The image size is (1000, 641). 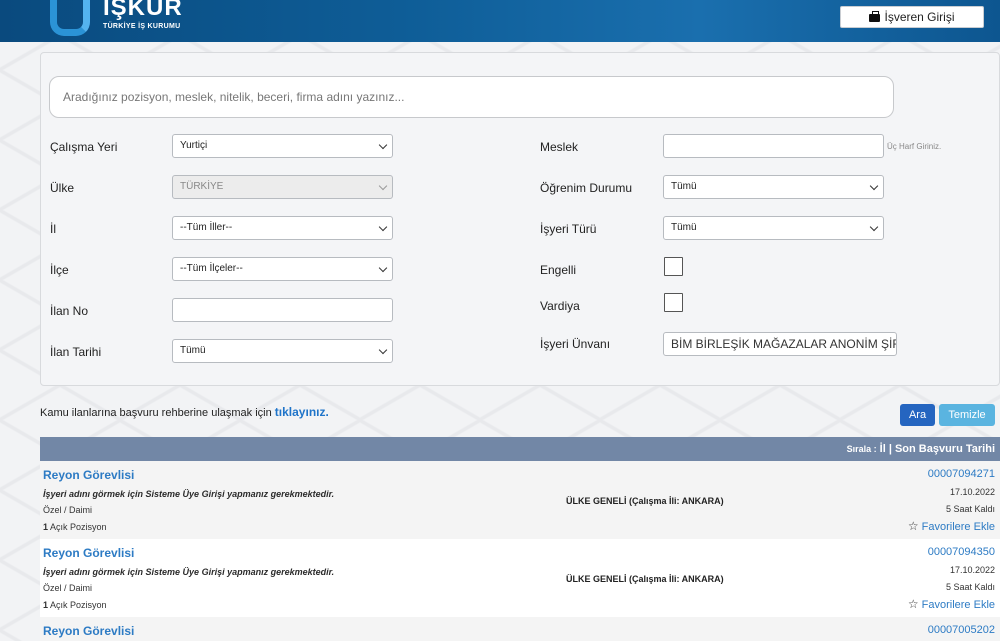 I want to click on calisma-yeri-select: Yurtiçi, so click(x=282, y=146).